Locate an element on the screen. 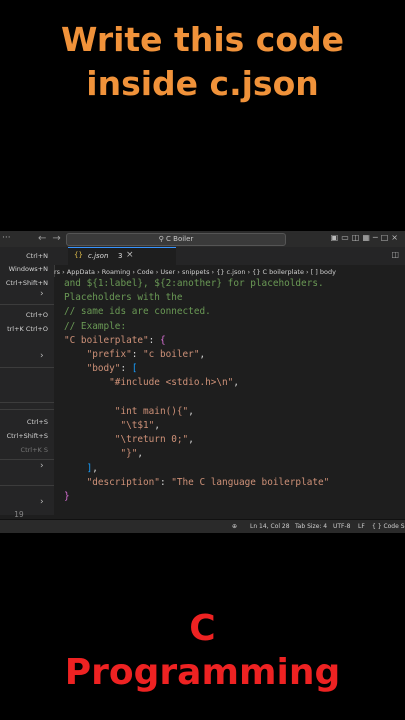 This screenshot has height=720, width=405. nav-arrows: ←→ is located at coordinates (52, 238).